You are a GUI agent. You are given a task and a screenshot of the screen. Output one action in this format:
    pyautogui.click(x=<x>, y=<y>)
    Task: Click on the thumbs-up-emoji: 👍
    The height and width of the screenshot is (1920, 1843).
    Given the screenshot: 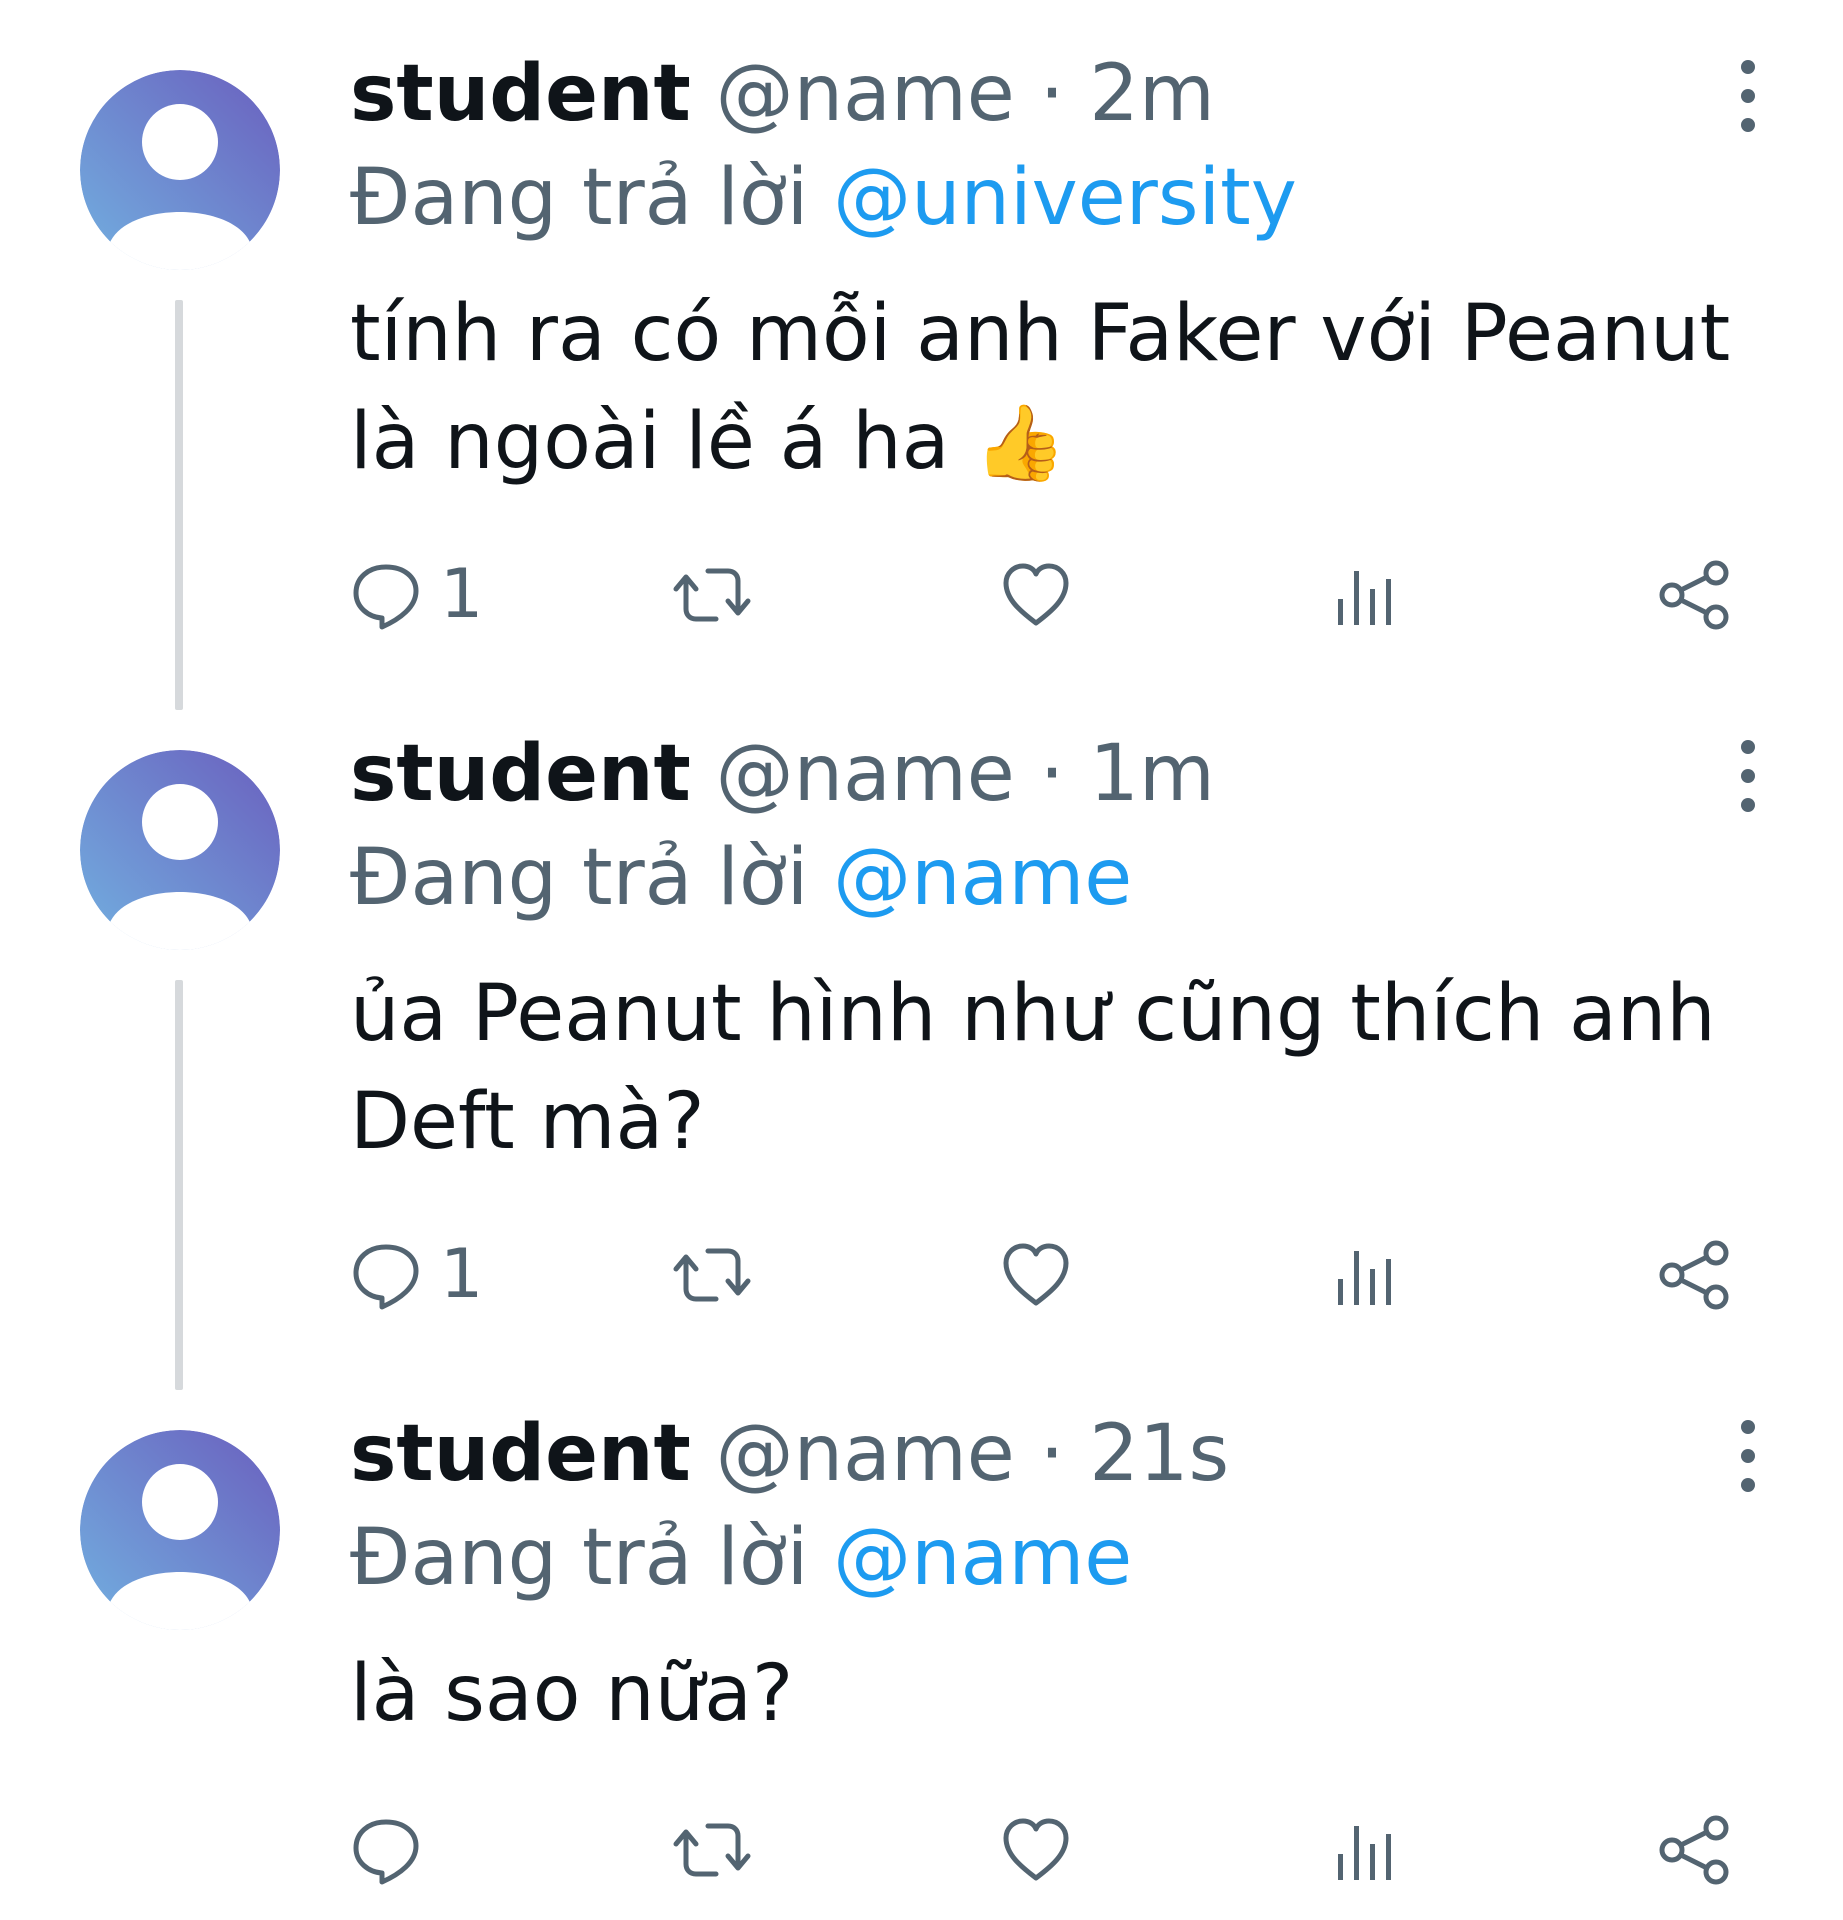 What is the action you would take?
    pyautogui.click(x=1020, y=443)
    